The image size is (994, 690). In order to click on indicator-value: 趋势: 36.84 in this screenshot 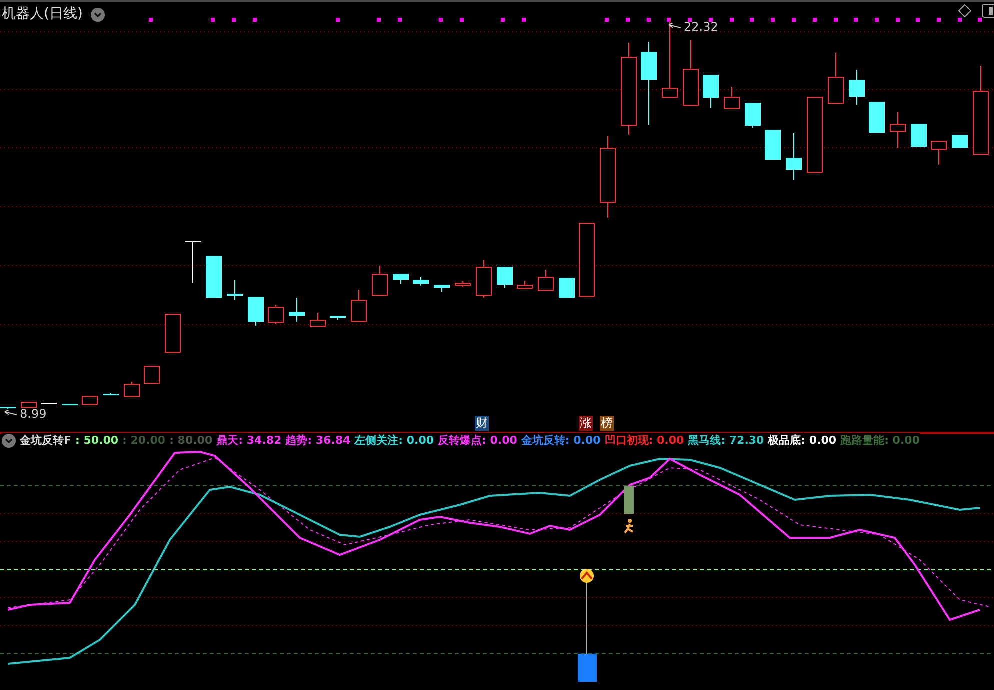, I will do `click(318, 441)`.